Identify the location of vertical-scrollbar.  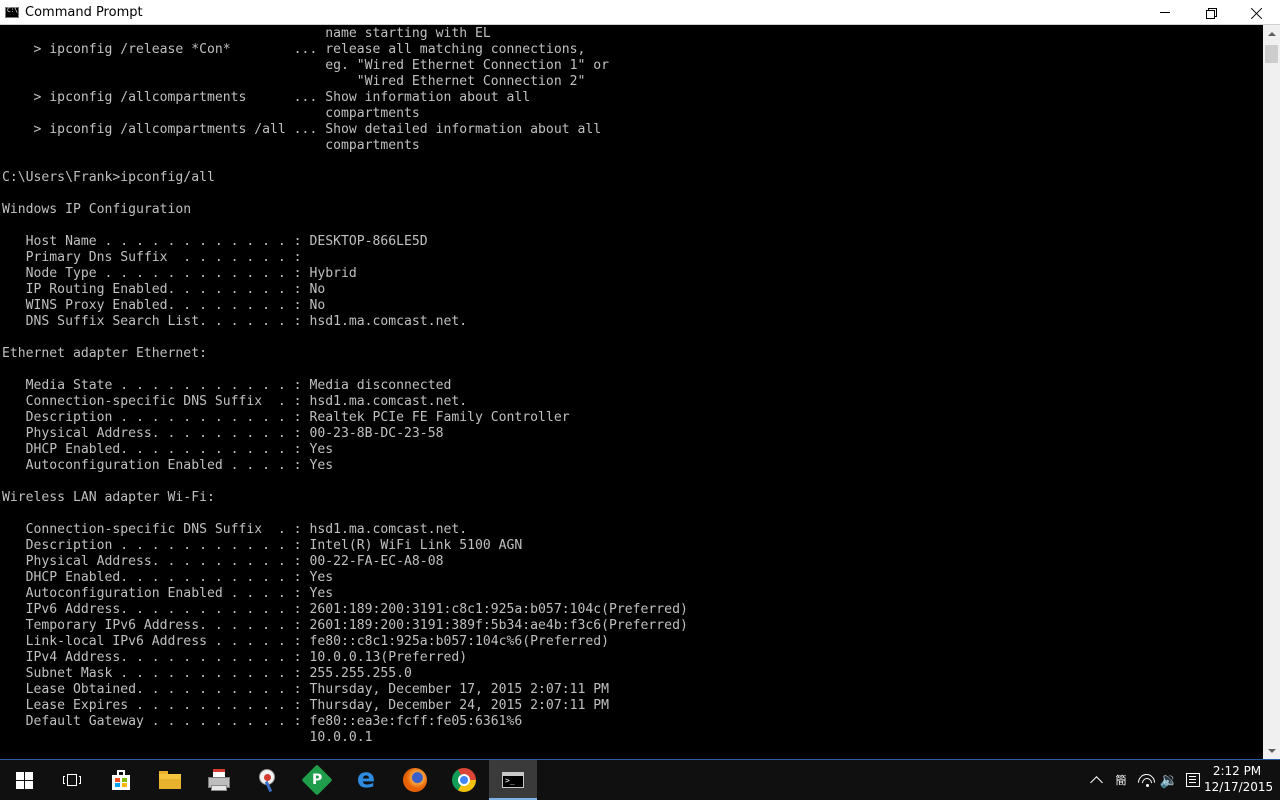
(1271, 392).